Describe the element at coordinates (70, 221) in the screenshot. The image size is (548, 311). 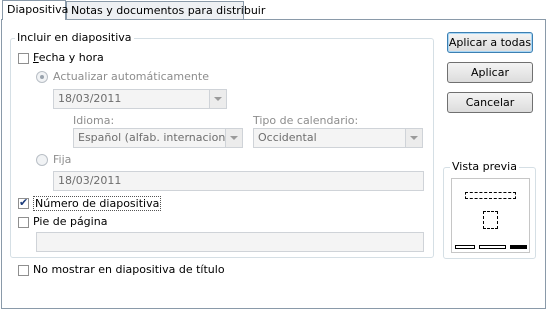
I see `pie-pagina-label: Pie de página` at that location.